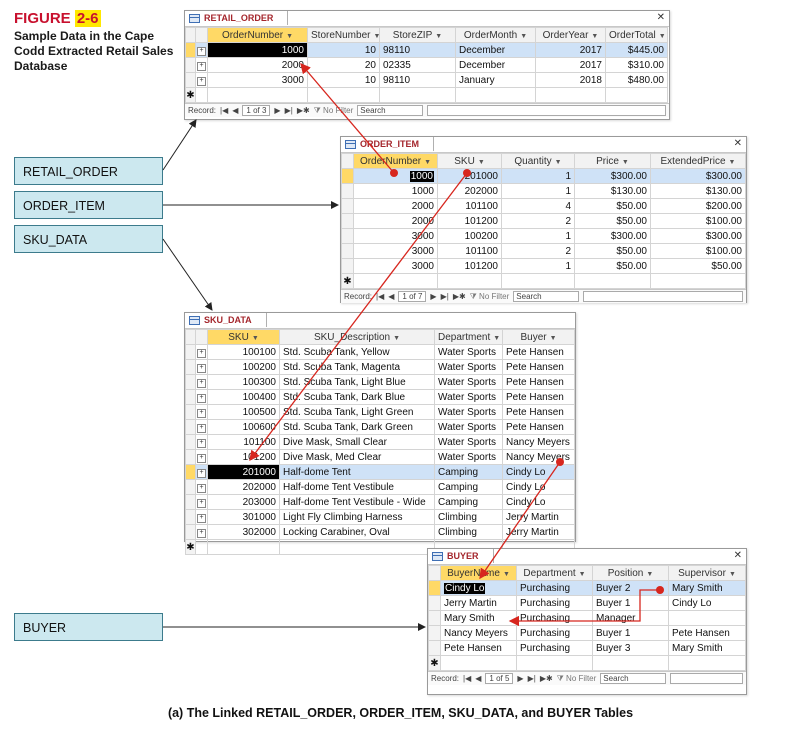 The height and width of the screenshot is (749, 801). I want to click on cell: 100200, so click(243, 367).